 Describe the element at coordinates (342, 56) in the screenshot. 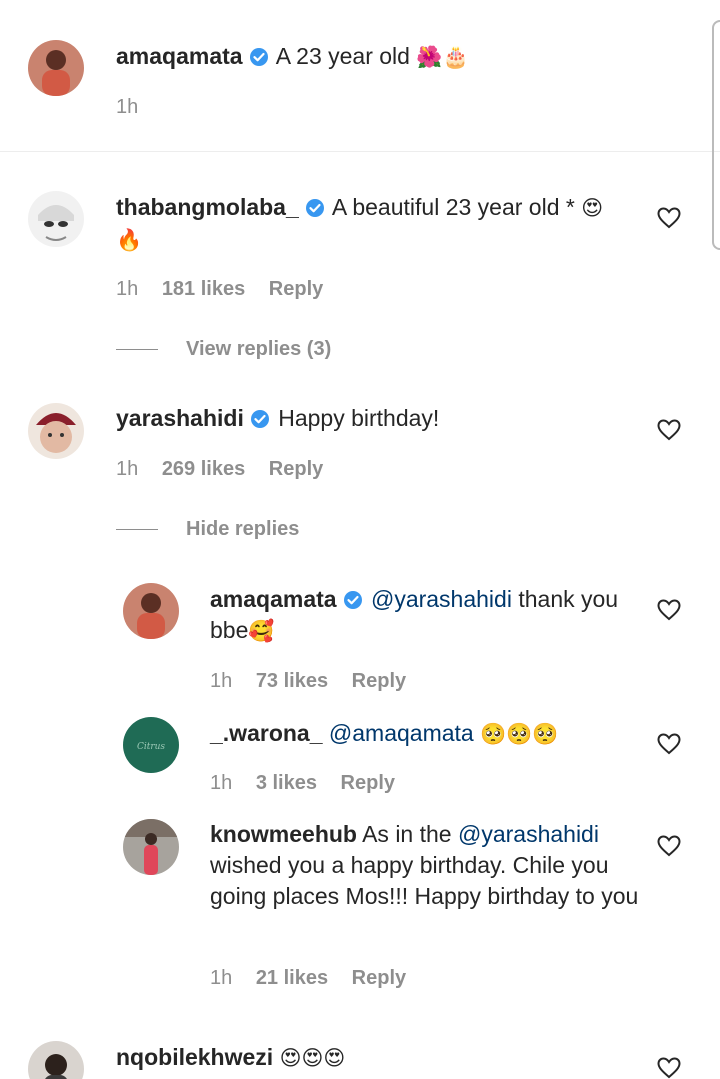

I see `caption-message: A 23 year old` at that location.